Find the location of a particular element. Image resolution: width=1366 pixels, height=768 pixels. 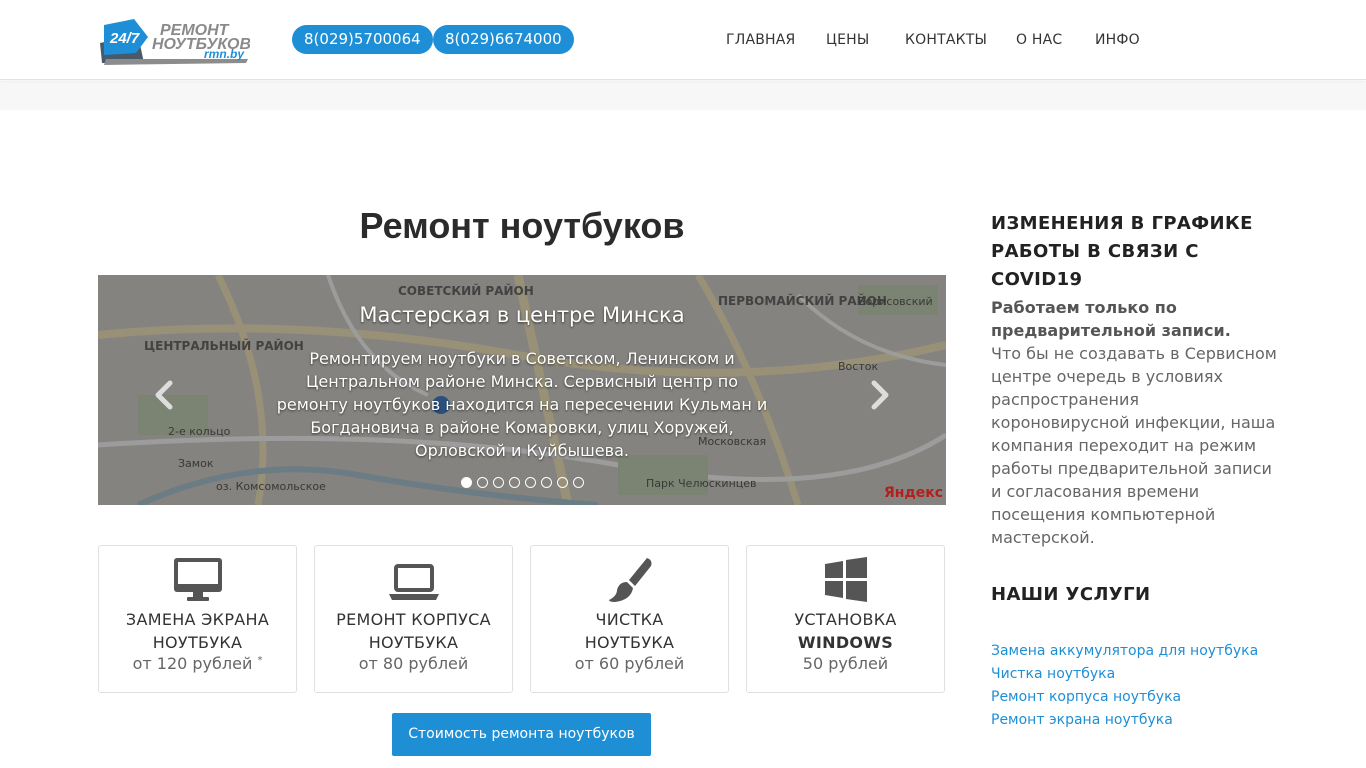

service-title-line1: ЗАМЕНА ЭКРАНА is located at coordinates (197, 619).